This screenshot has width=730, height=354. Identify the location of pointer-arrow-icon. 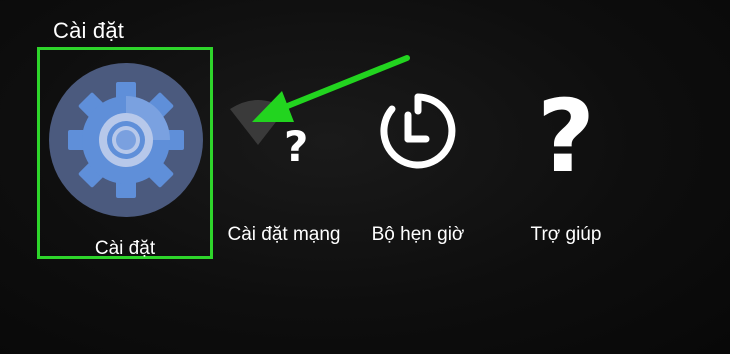
(331, 88).